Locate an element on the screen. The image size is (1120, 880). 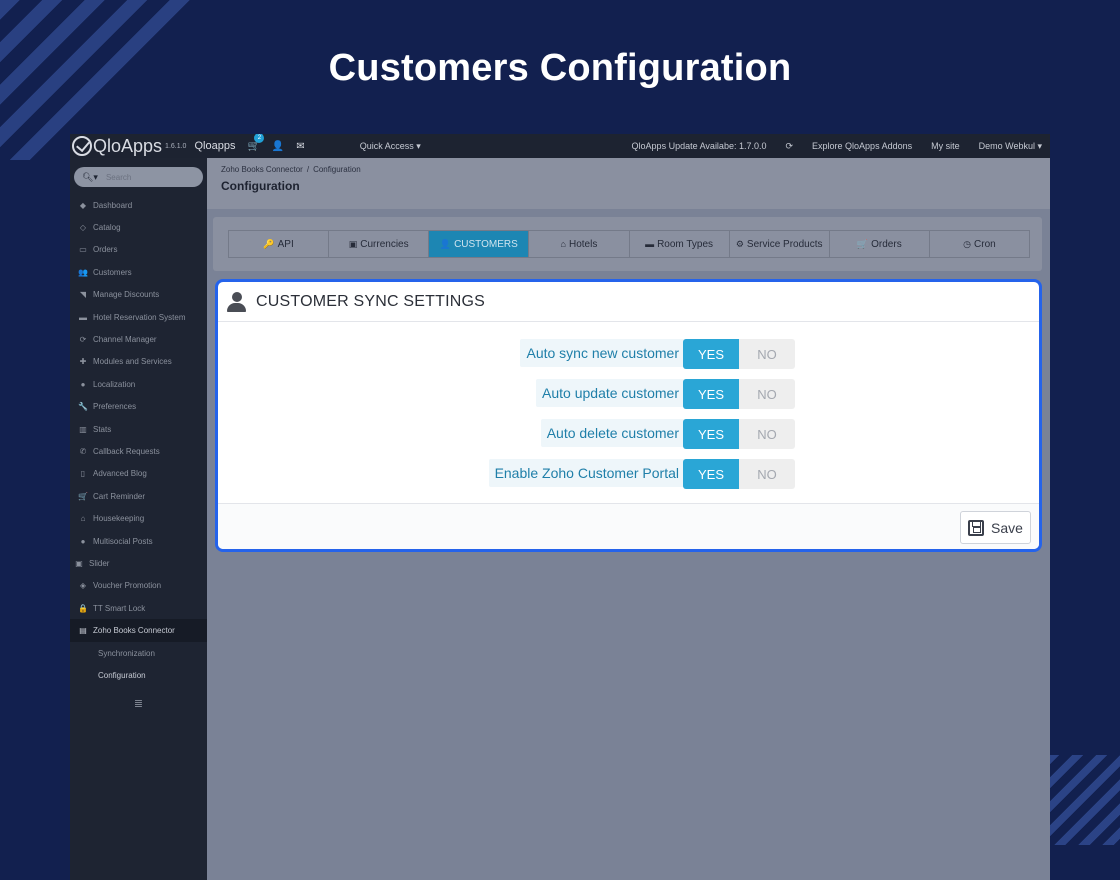
search-icon: 🔍︎▾ is located at coordinates (90, 177).